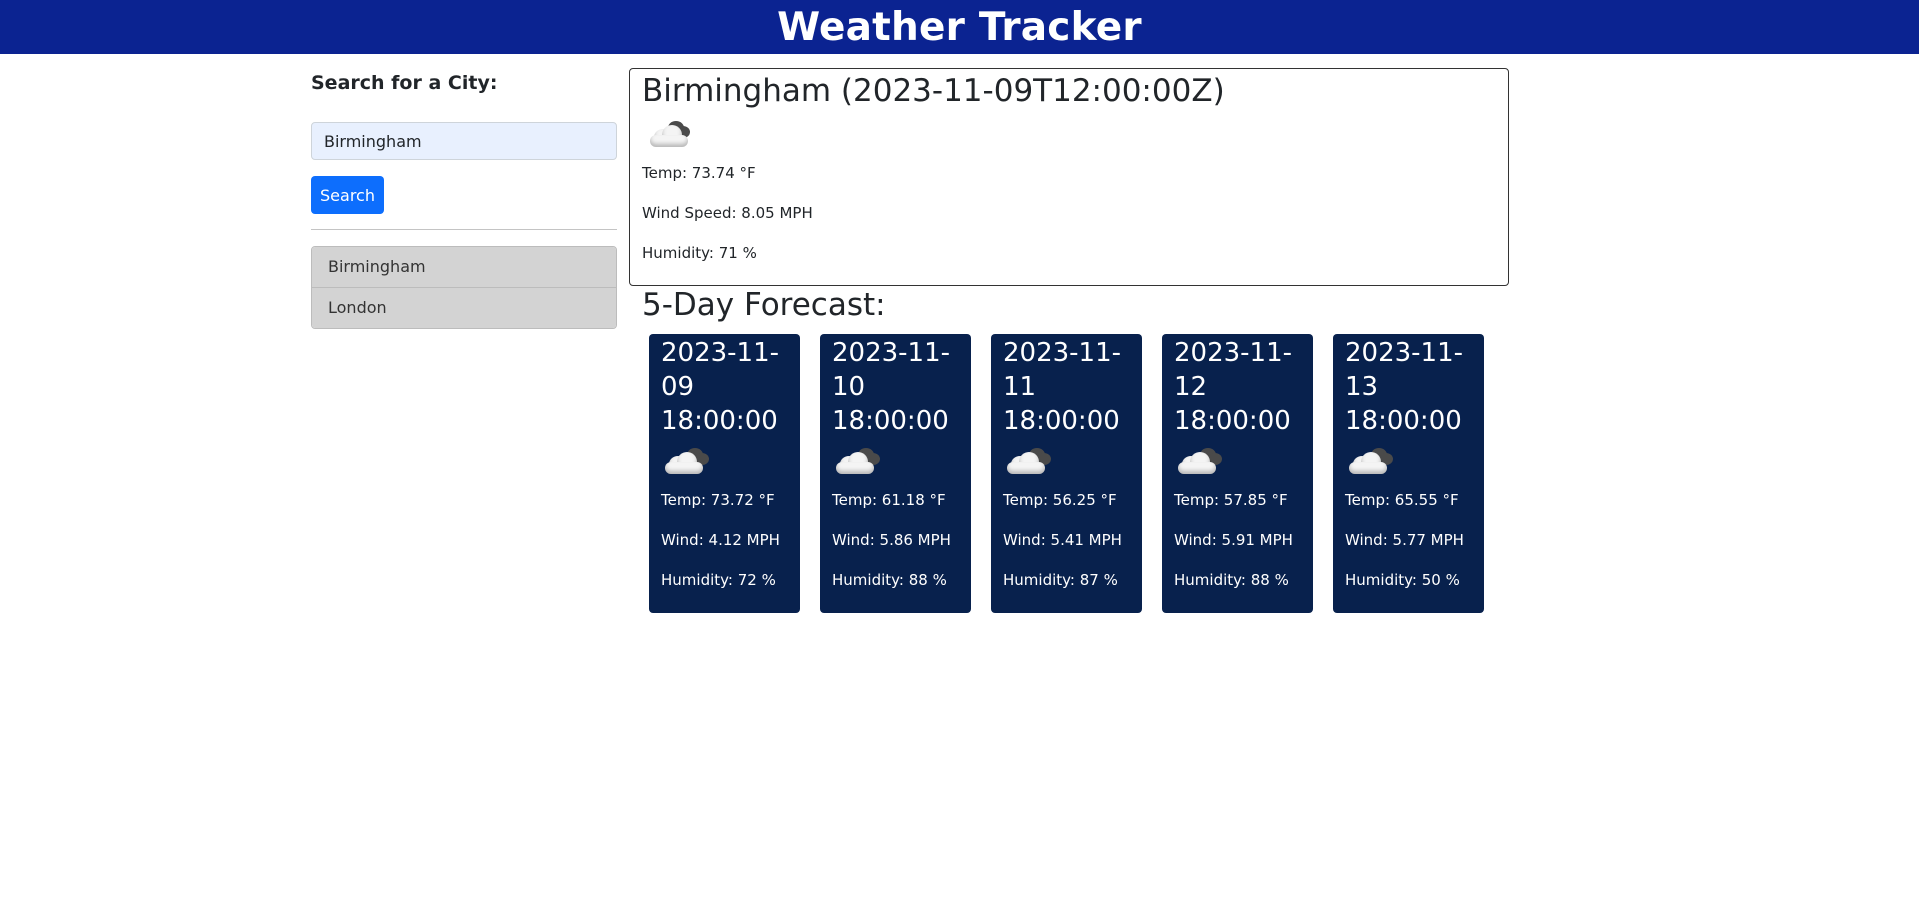 Image resolution: width=1919 pixels, height=921 pixels. Describe the element at coordinates (464, 307) in the screenshot. I see `history-item-london: London` at that location.